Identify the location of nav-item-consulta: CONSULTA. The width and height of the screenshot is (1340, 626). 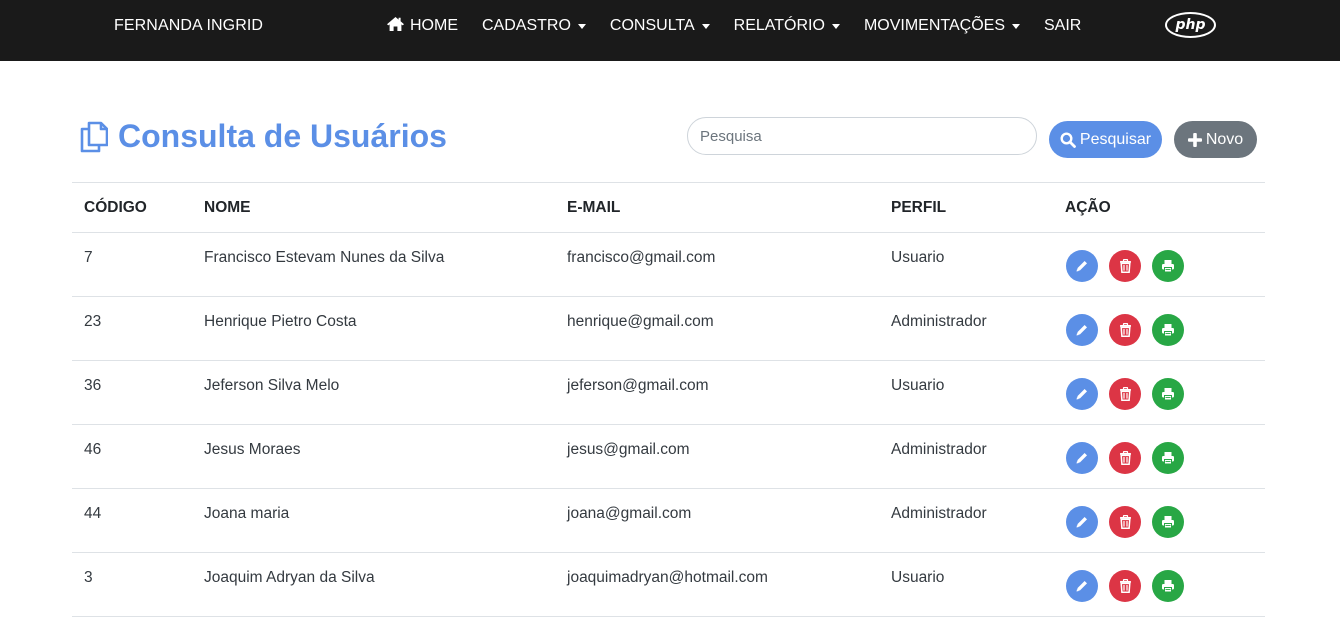
(660, 26).